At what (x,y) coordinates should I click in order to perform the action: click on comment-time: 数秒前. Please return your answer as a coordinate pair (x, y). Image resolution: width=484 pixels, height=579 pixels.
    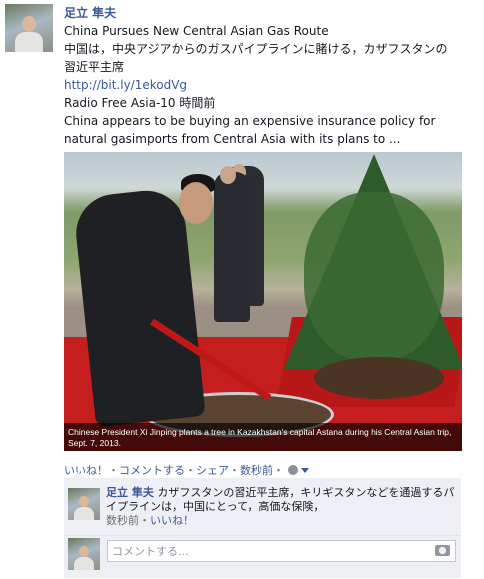
    Looking at the image, I should click on (122, 520).